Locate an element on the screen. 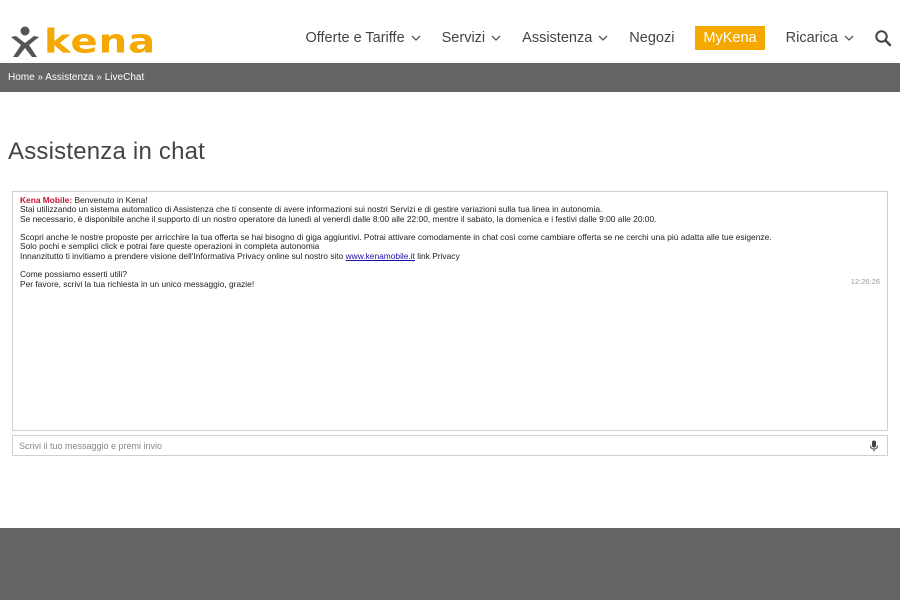  logo-figure-icon is located at coordinates (25, 41).